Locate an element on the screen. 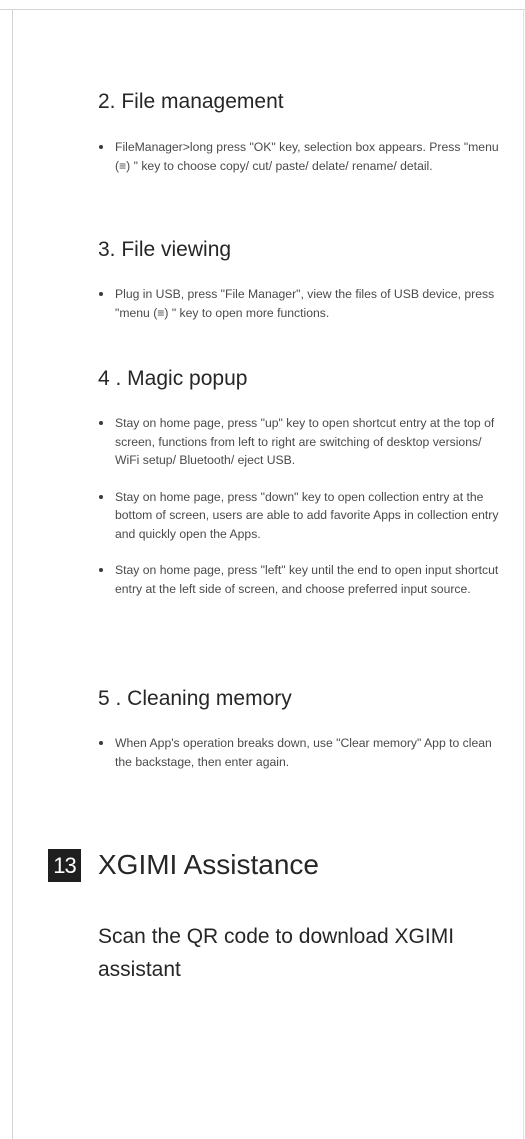  section-heading: 5 . Cleaning memory is located at coordinates (195, 698).